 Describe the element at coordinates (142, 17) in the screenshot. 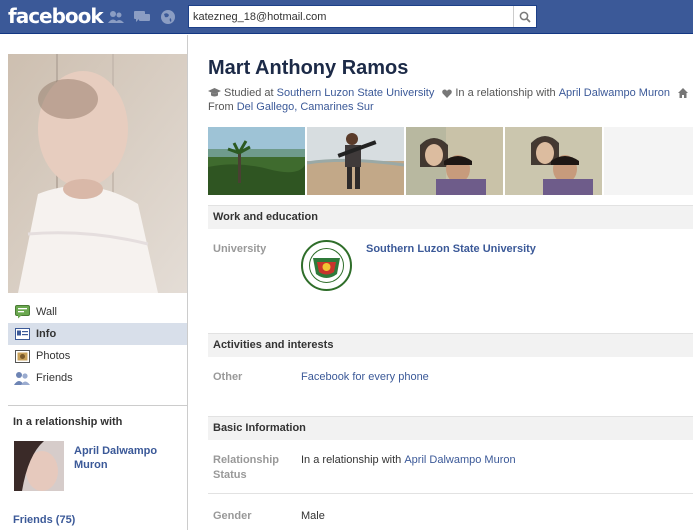

I see `messages-icon` at that location.